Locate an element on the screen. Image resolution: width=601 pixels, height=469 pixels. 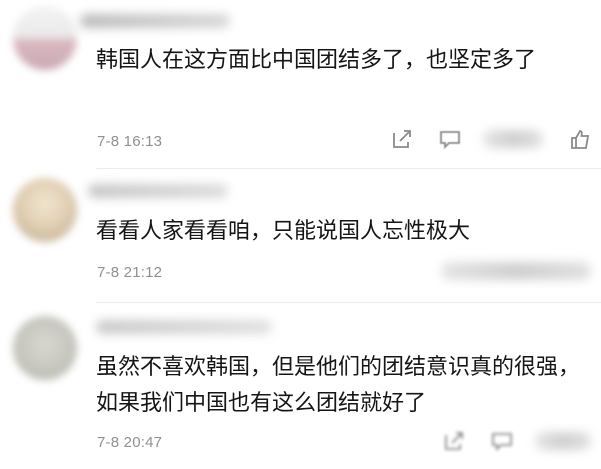
comment-text: 虽然不喜欢韩国，但是他们的团结意识真的很强，如果我们中国也有这么团结就好了 is located at coordinates (338, 385).